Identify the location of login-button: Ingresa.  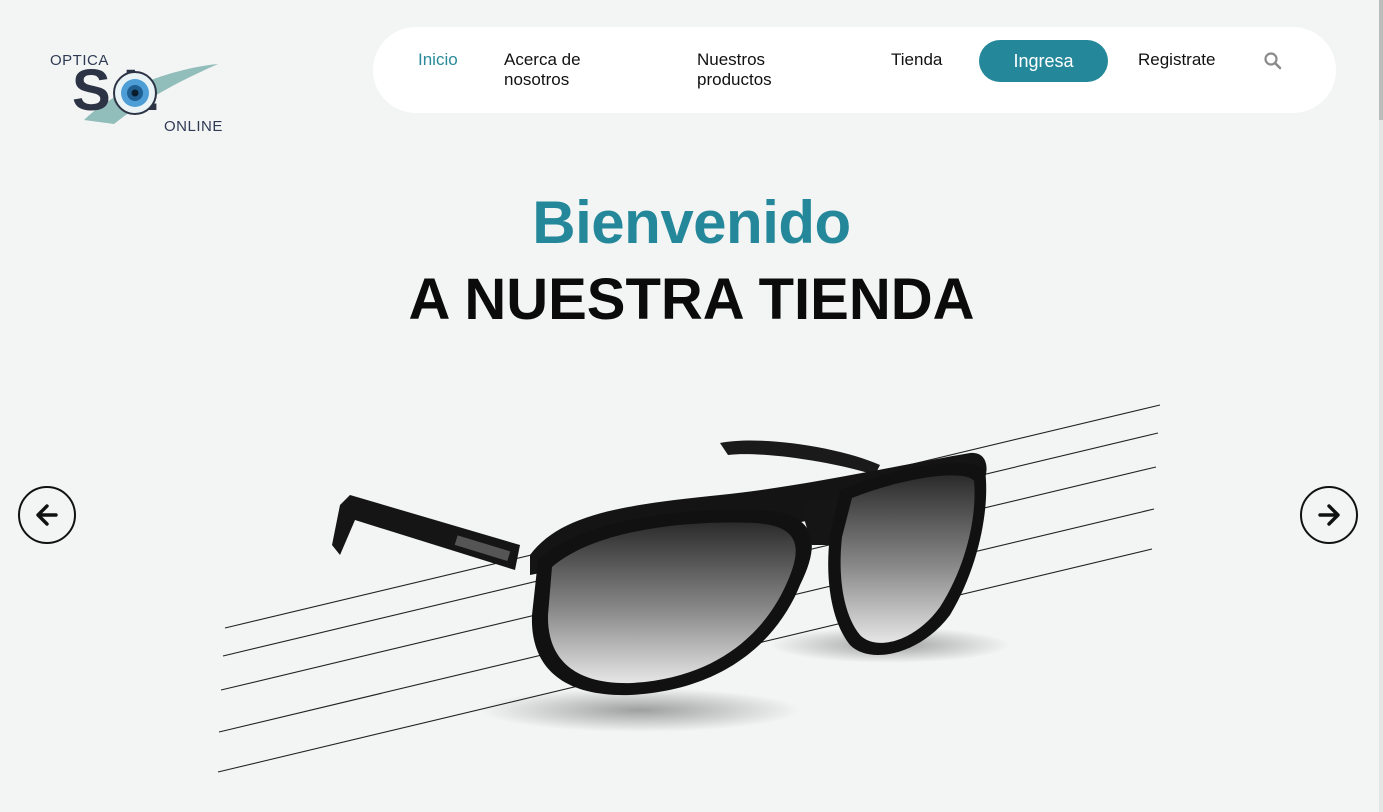
(1043, 61).